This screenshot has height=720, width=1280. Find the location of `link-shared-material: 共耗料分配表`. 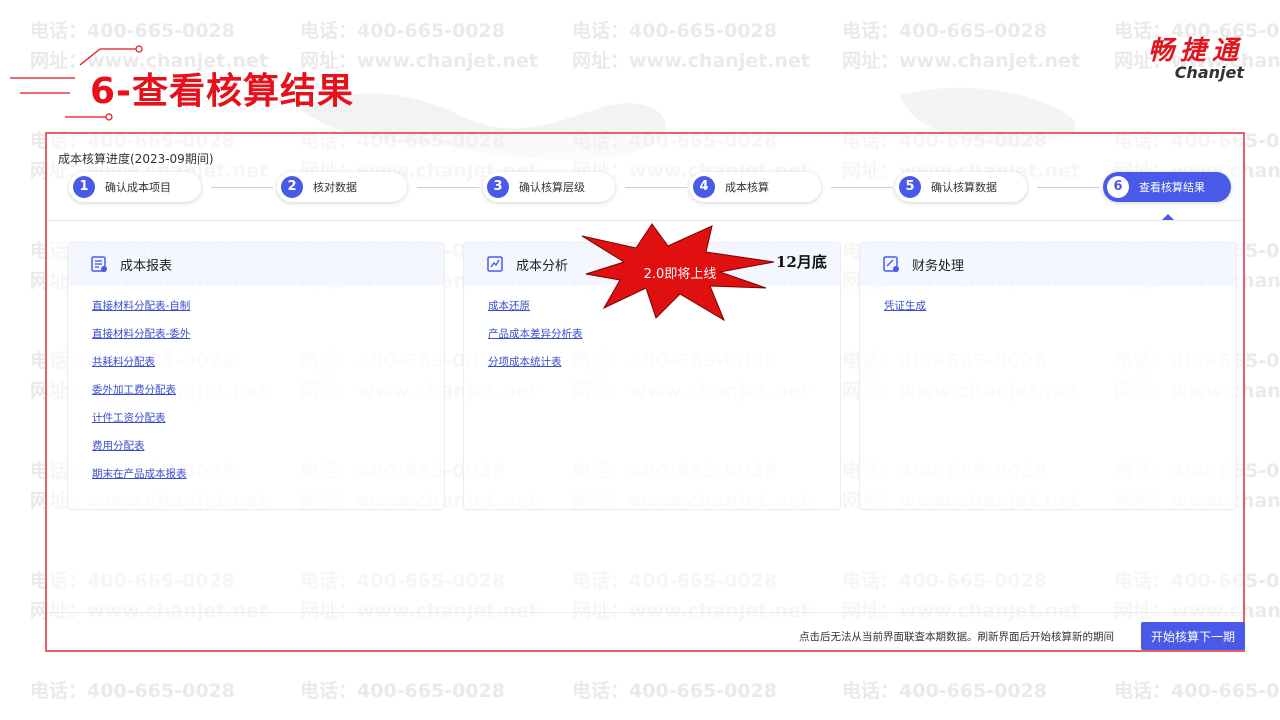

link-shared-material: 共耗料分配表 is located at coordinates (141, 369).